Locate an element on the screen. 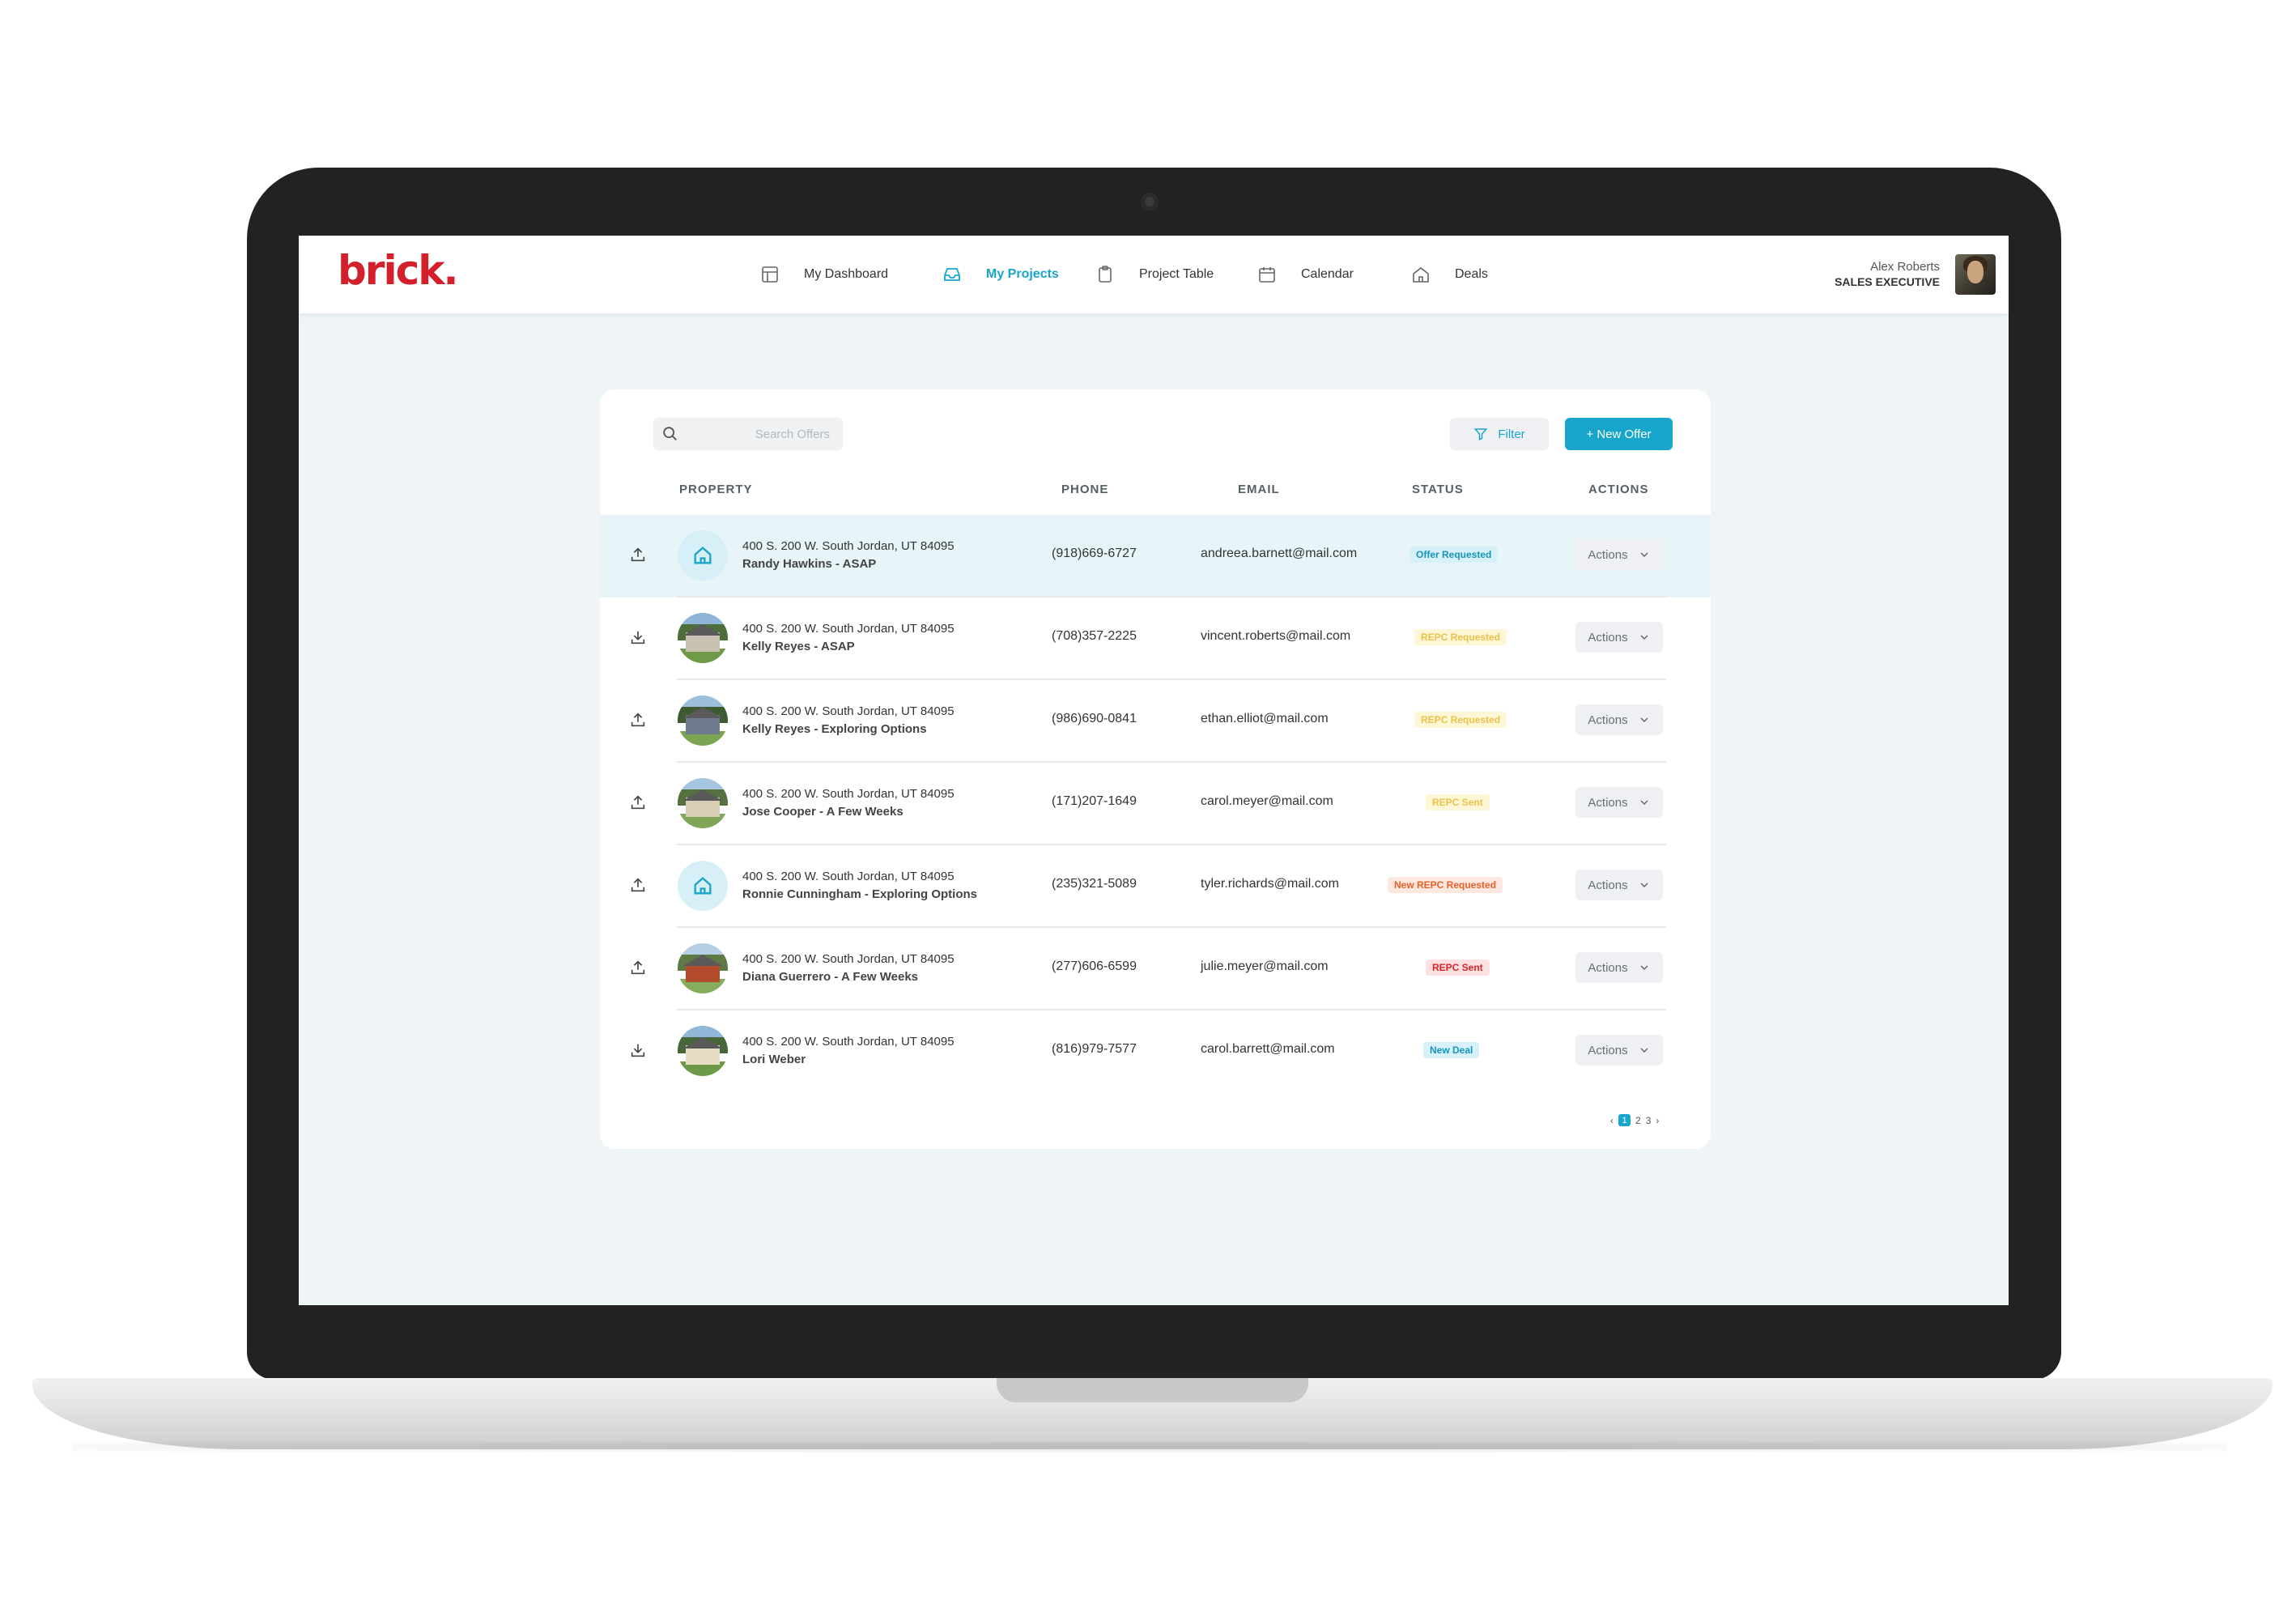  column-header-email: EMAIL is located at coordinates (1259, 489).